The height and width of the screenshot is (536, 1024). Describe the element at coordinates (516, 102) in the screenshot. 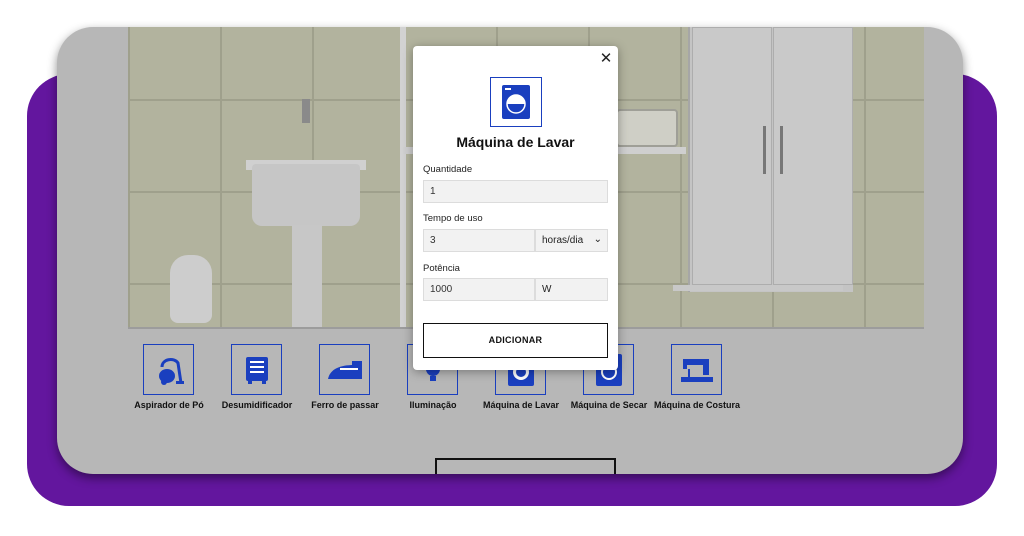

I see `washing-machine-icon` at that location.